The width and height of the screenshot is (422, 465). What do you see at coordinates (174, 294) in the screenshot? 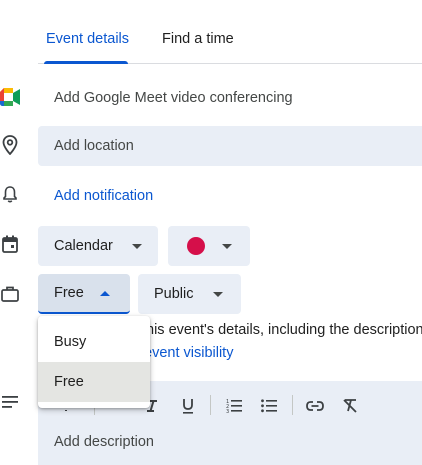
I see `visibility-select-label: Public` at bounding box center [174, 294].